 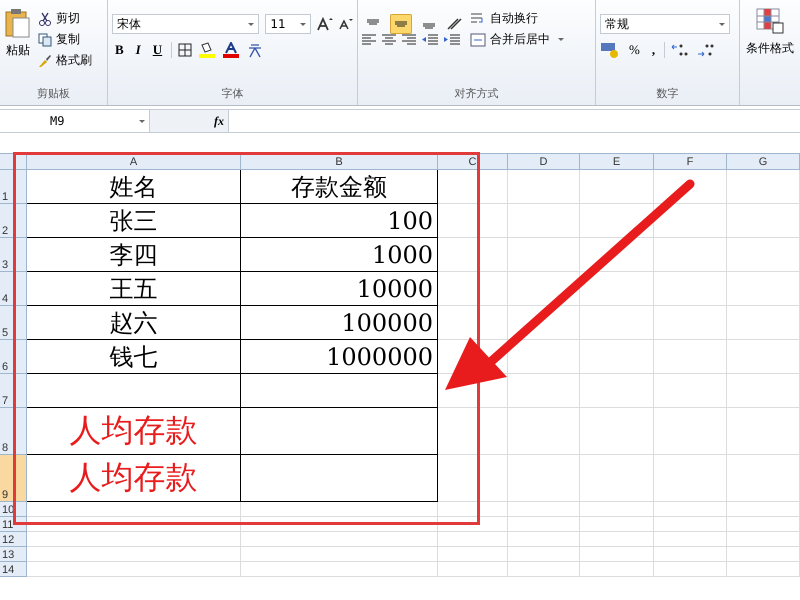 What do you see at coordinates (134, 323) in the screenshot?
I see `table-cell: 赵六` at bounding box center [134, 323].